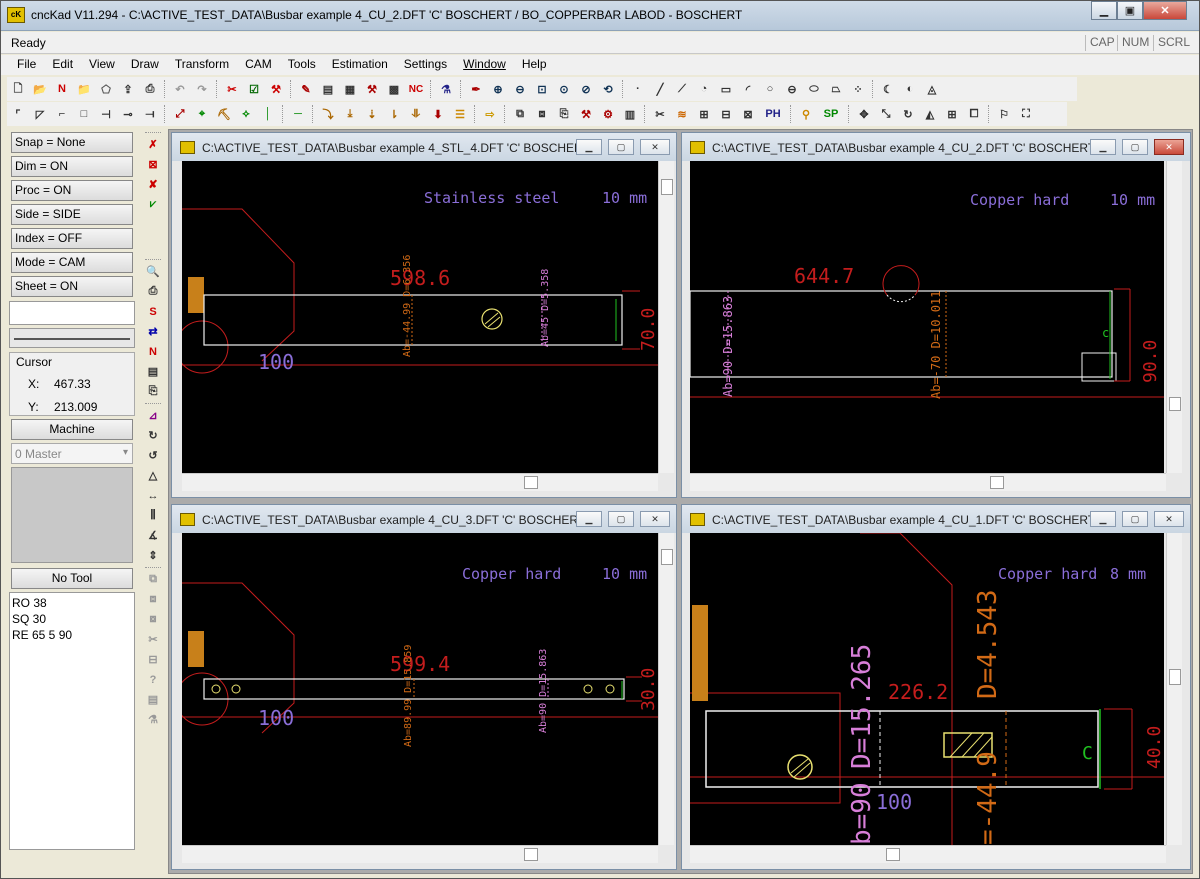  I want to click on transfer-icon: ⇨, so click(490, 114).